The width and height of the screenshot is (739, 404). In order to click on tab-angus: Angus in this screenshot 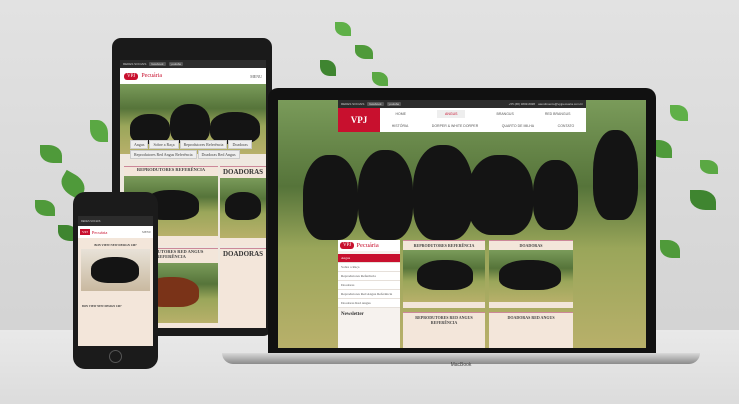, I will do `click(139, 144)`.